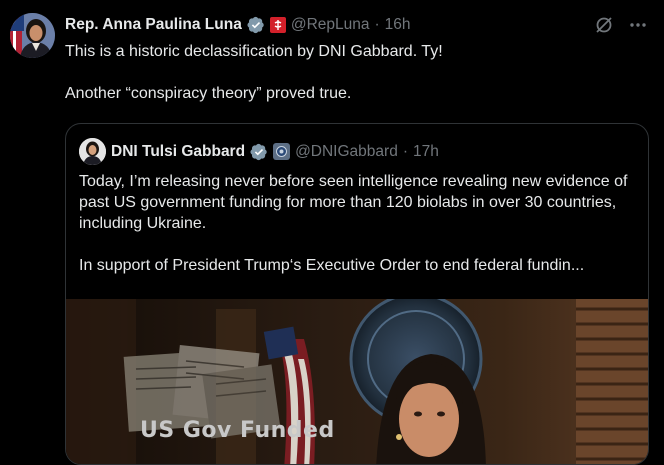 Image resolution: width=664 pixels, height=465 pixels. I want to click on author-name: Rep. Anna Paulina Luna, so click(153, 25).